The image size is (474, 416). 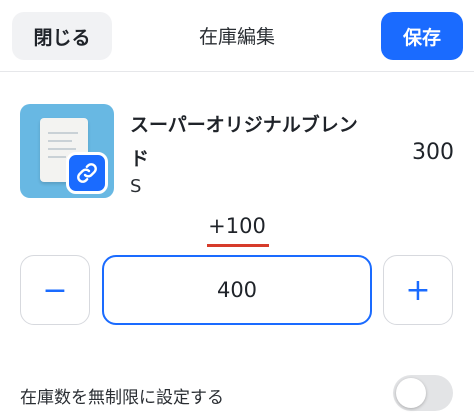 I want to click on quantity-input, so click(x=237, y=290).